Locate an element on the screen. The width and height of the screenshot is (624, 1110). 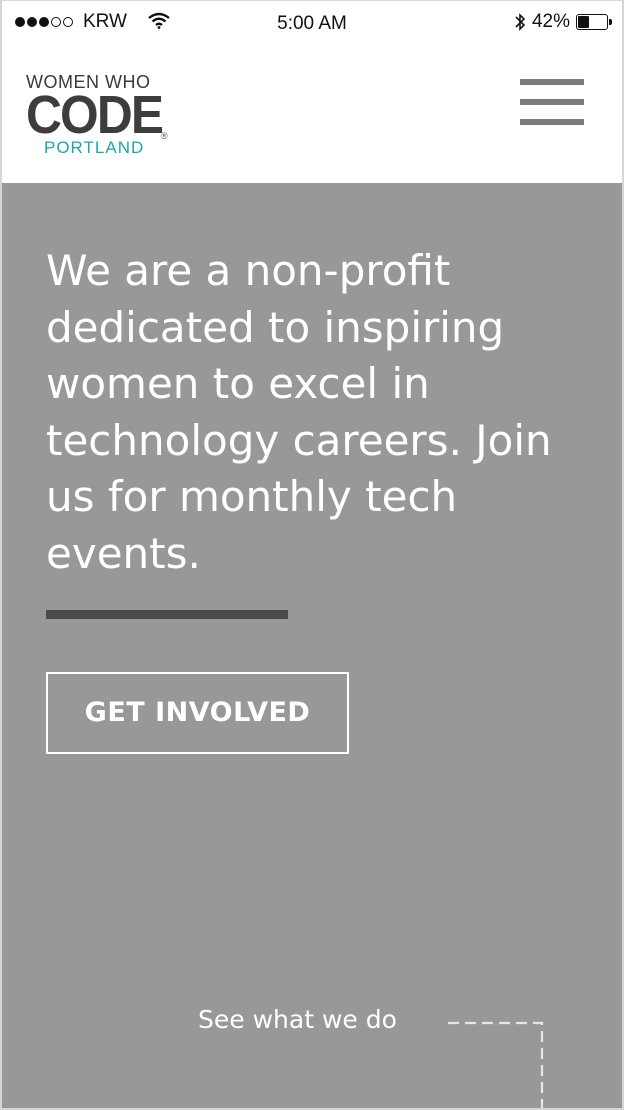
menu-bar-bottom is located at coordinates (552, 122).